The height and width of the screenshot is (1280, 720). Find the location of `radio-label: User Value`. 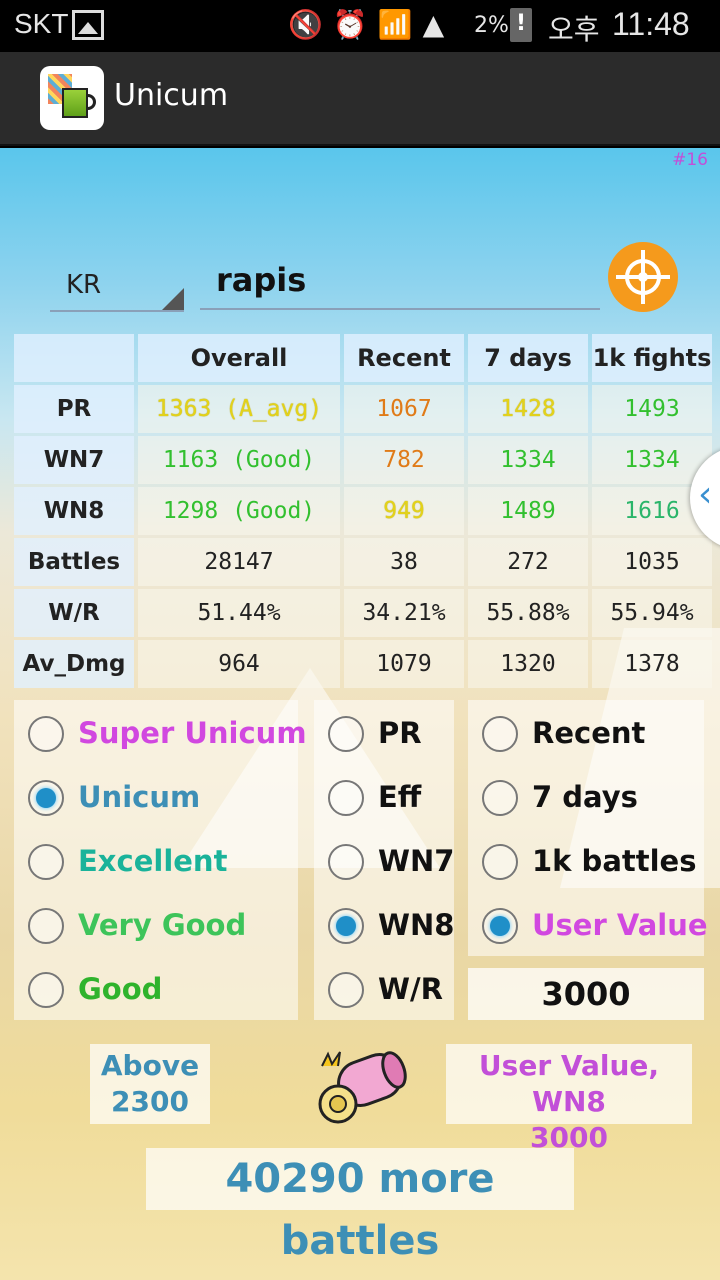

radio-label: User Value is located at coordinates (620, 925).